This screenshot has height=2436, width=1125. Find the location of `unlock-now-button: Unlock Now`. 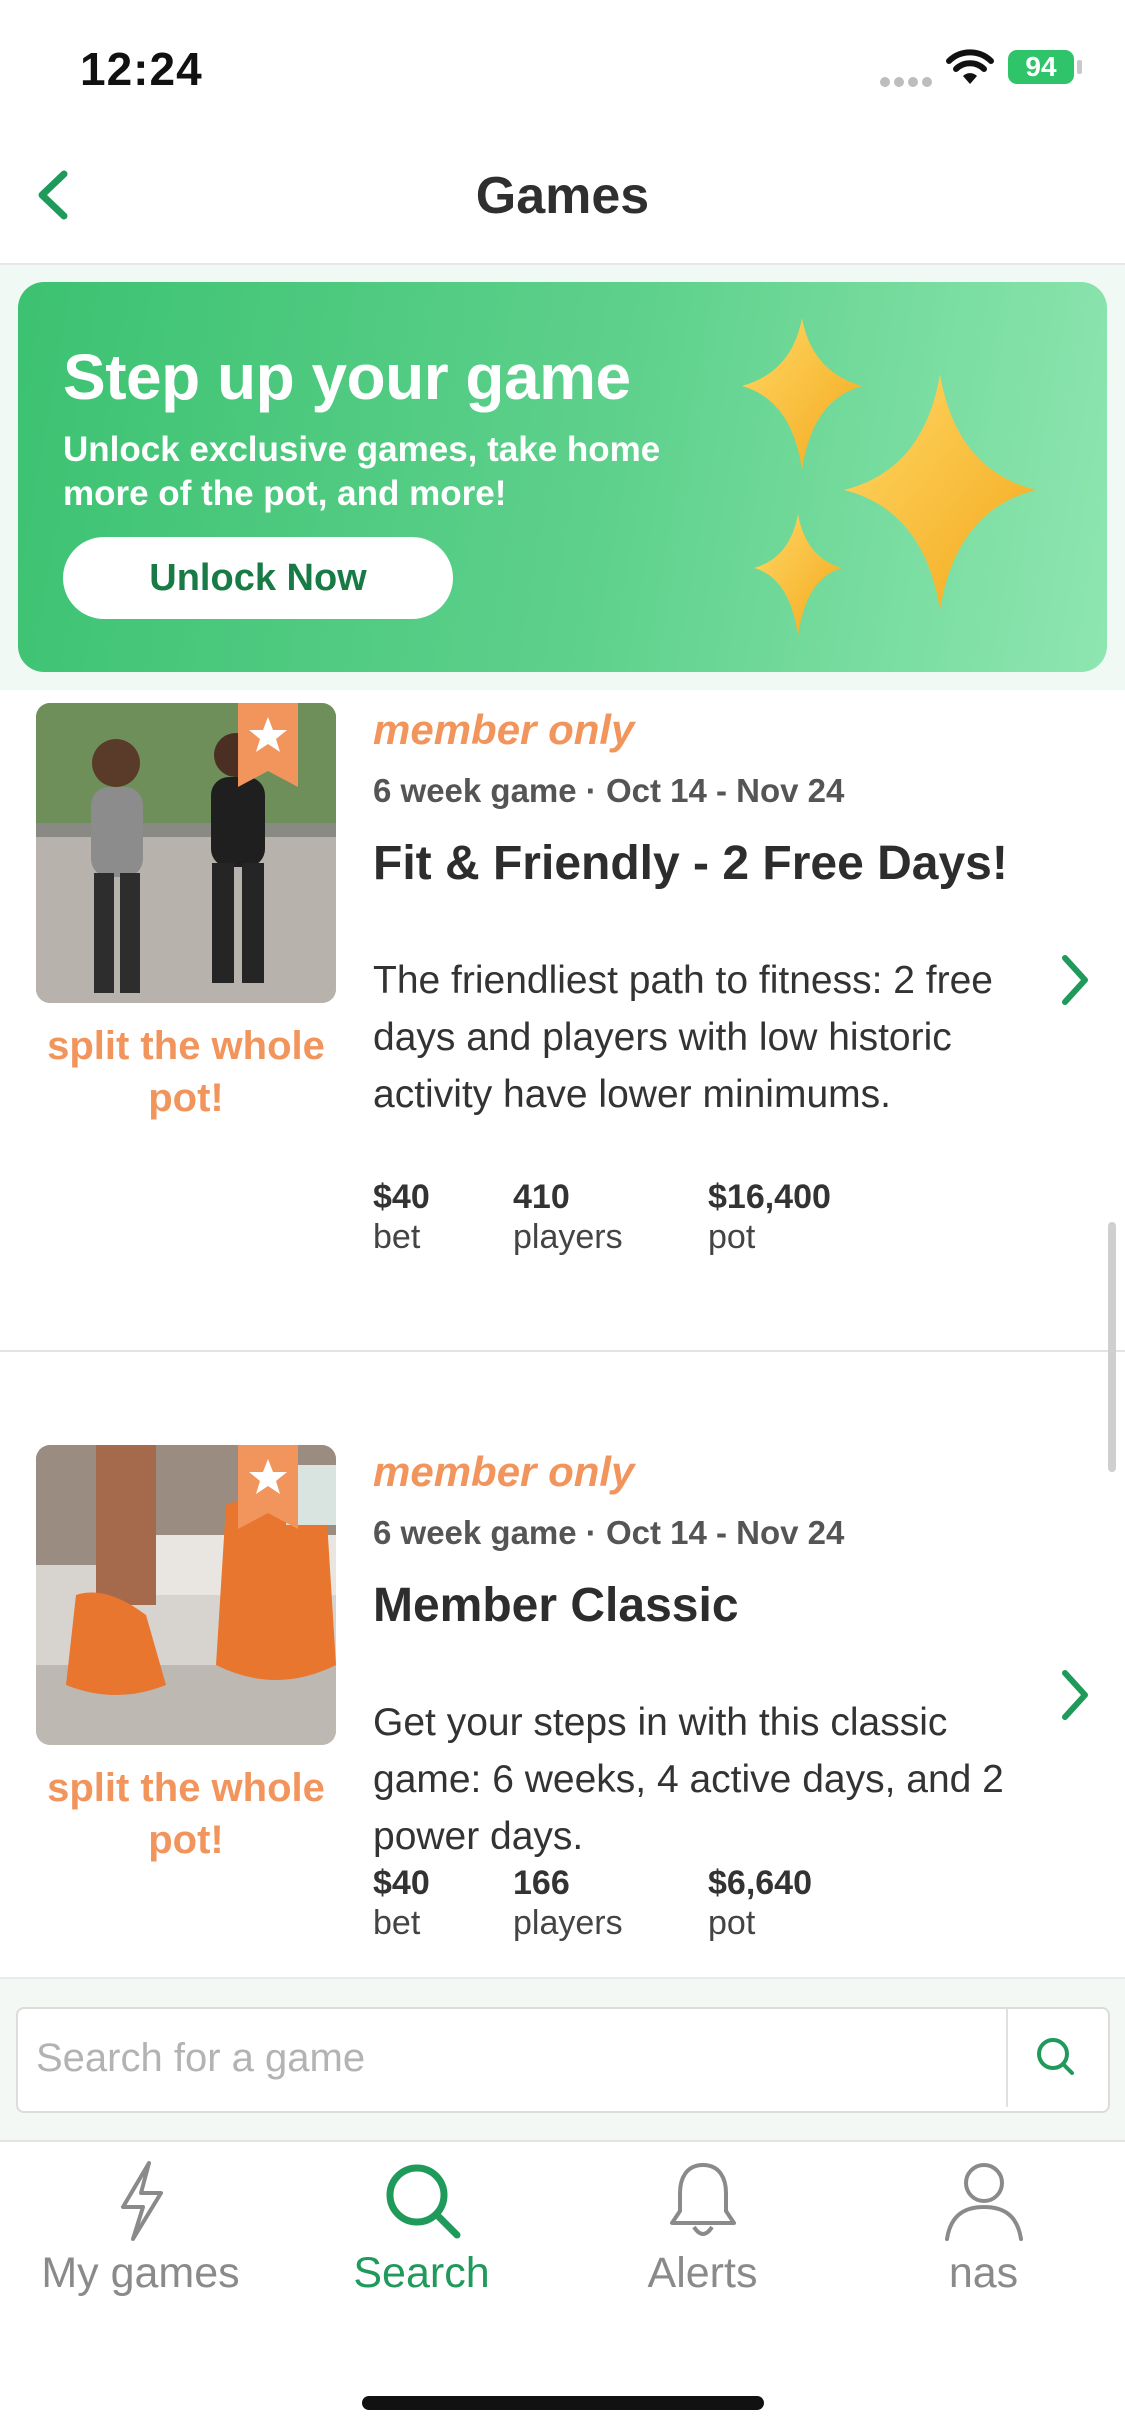

unlock-now-button: Unlock Now is located at coordinates (258, 578).